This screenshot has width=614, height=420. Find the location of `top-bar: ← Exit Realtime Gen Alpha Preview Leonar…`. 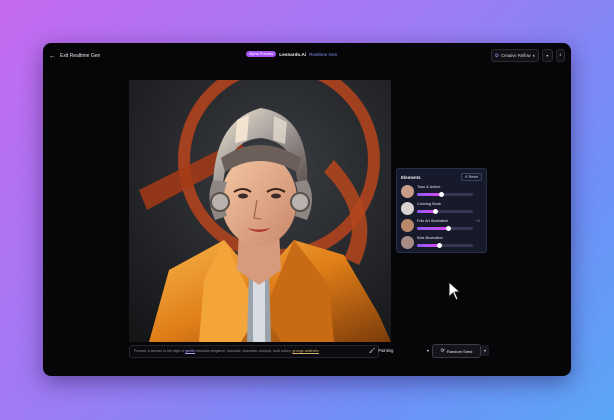

top-bar: ← Exit Realtime Gen Alpha Preview Leonar… is located at coordinates (307, 56).